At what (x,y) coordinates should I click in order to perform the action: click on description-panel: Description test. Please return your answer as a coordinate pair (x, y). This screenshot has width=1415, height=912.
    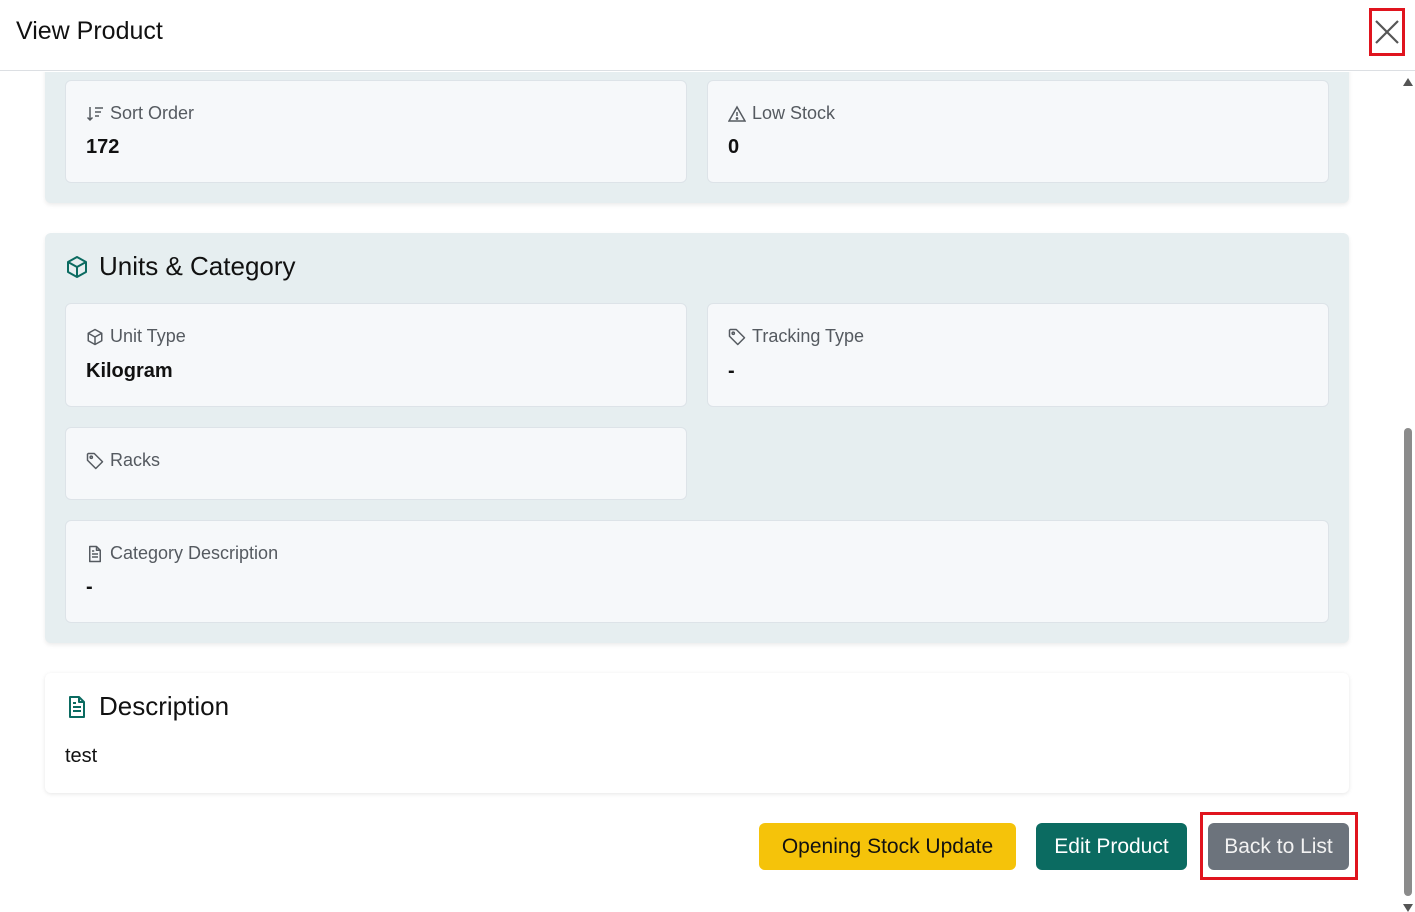
    Looking at the image, I should click on (697, 733).